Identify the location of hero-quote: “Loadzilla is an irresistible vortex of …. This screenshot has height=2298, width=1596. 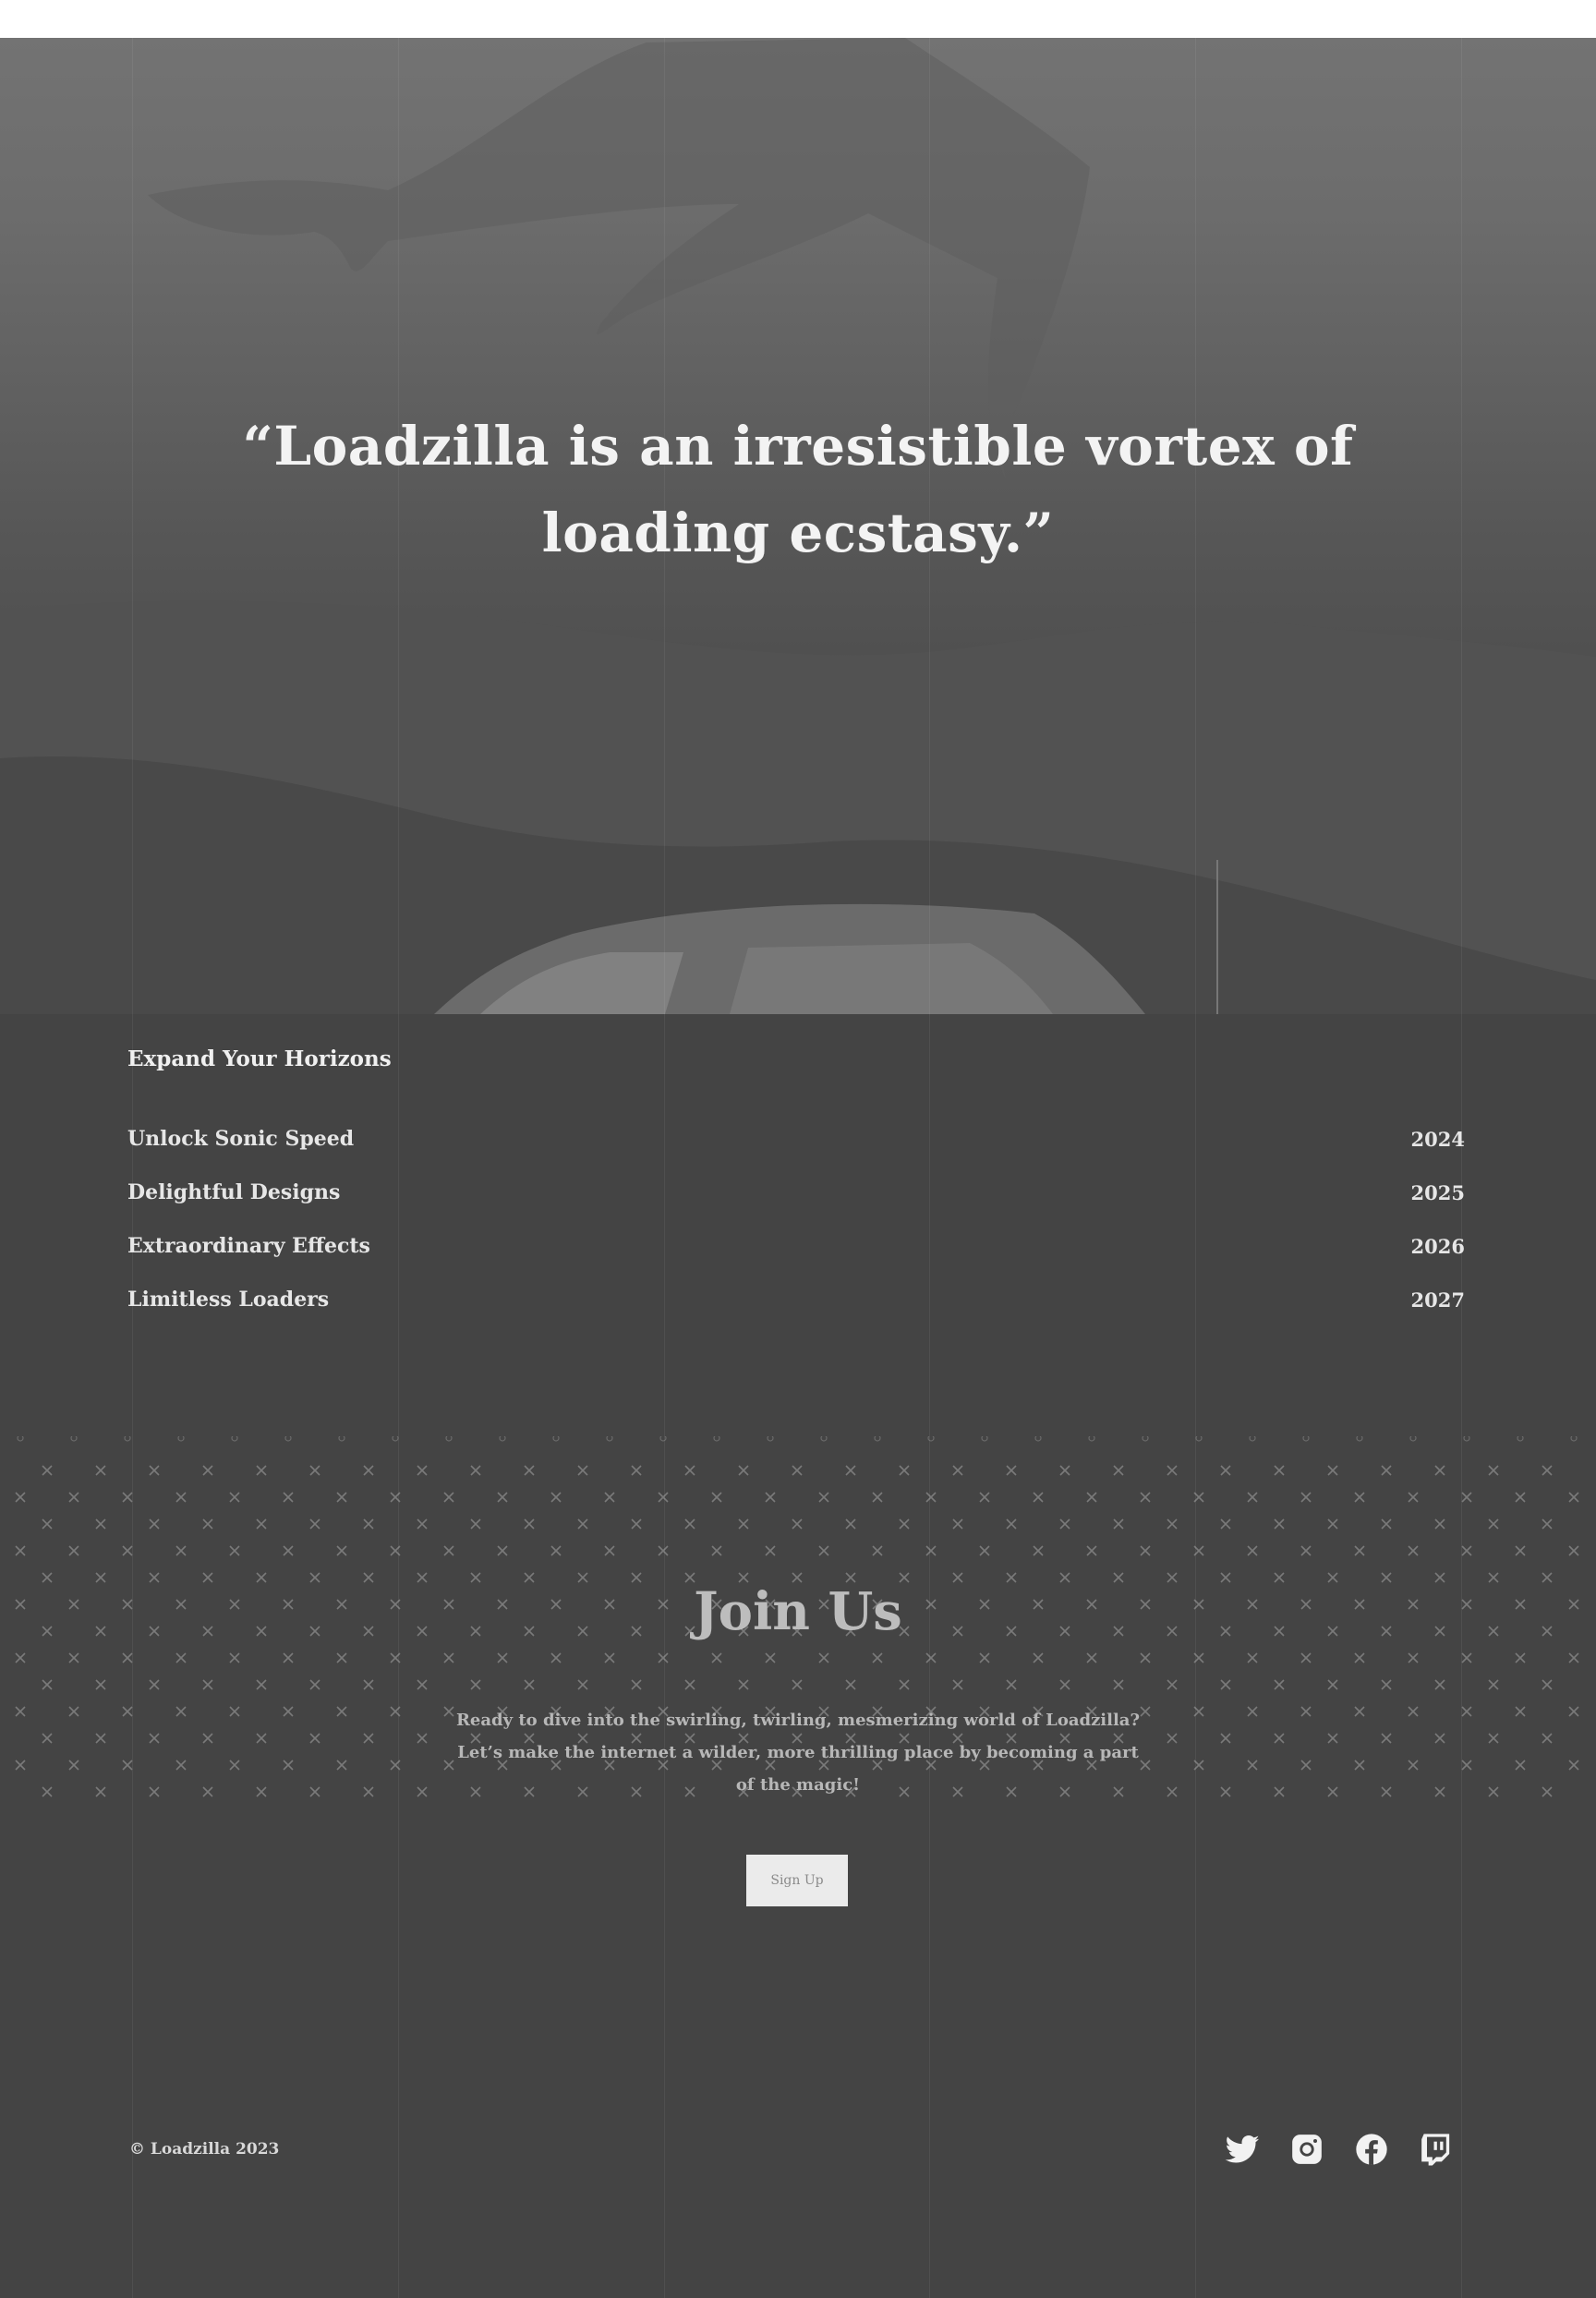
(798, 490).